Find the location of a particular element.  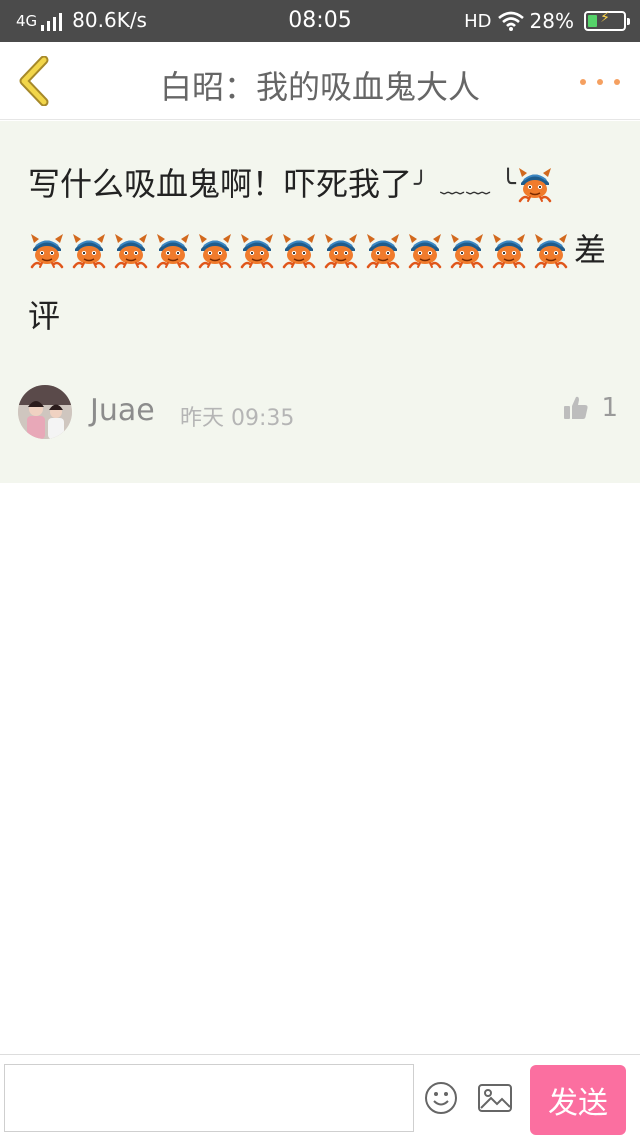

comment-input is located at coordinates (209, 1098).